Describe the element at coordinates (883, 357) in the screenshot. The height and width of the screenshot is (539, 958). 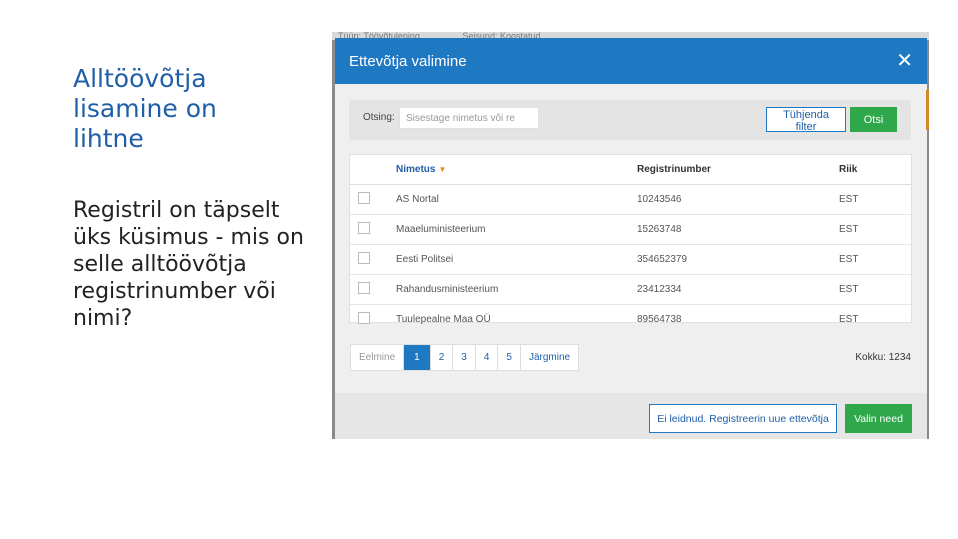
I see `total-count: Kokku: 1234` at that location.